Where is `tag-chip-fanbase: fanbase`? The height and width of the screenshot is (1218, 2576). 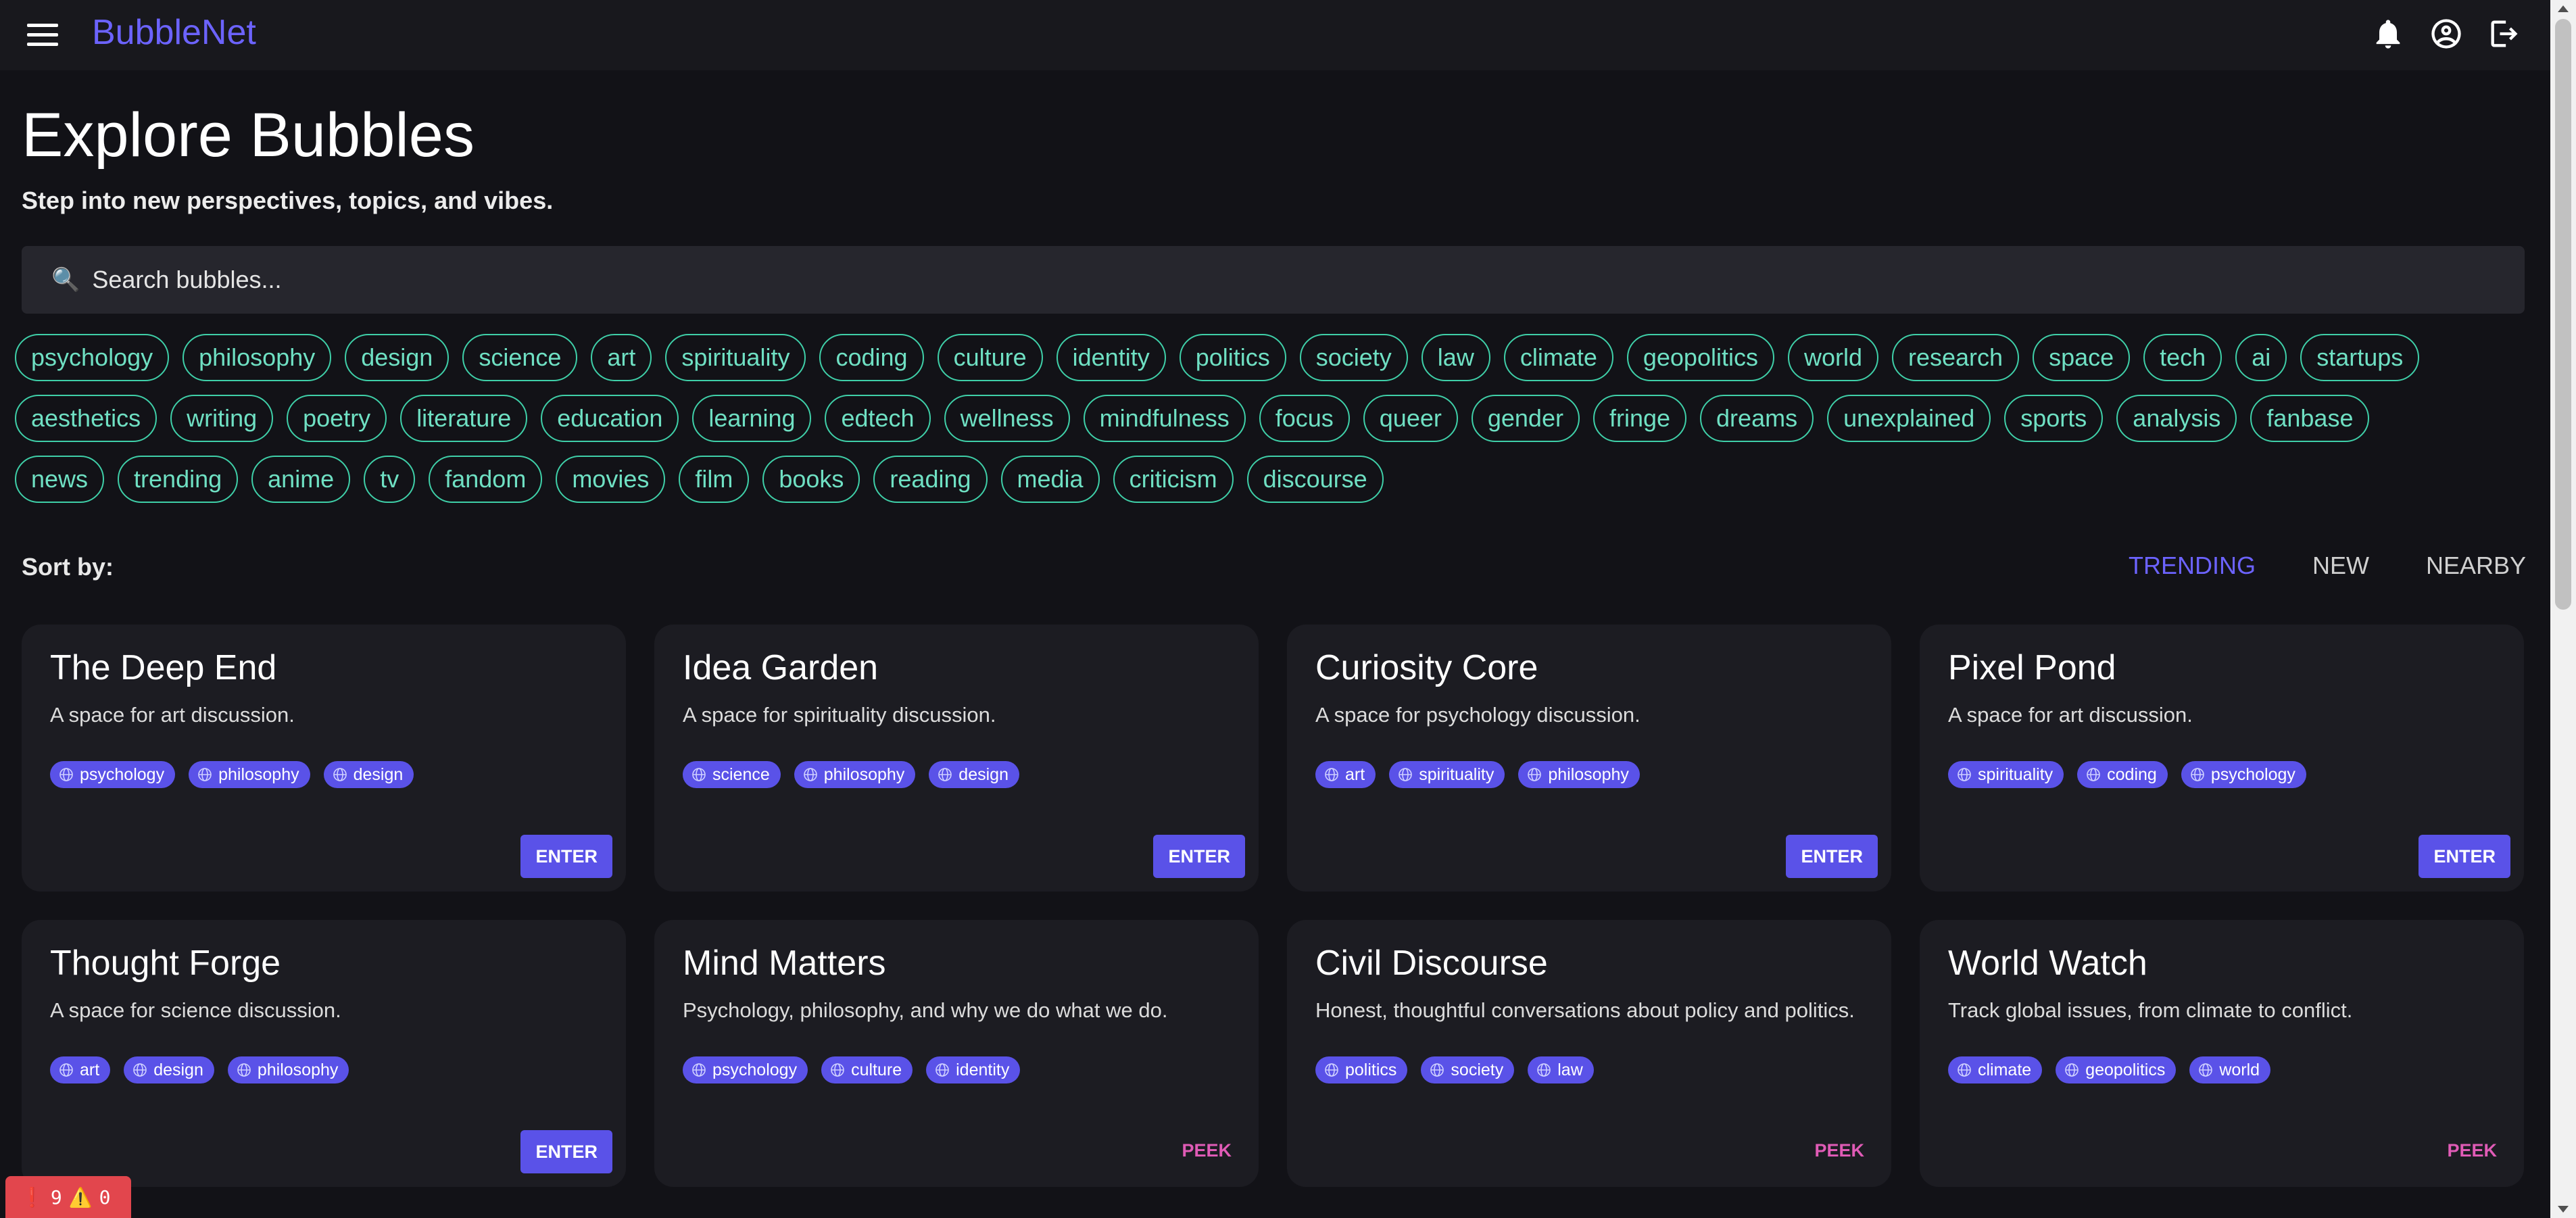
tag-chip-fanbase: fanbase is located at coordinates (2310, 419).